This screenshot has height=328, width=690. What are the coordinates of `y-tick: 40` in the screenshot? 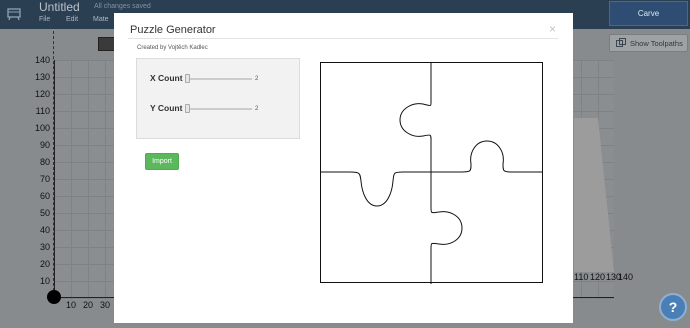 It's located at (44, 230).